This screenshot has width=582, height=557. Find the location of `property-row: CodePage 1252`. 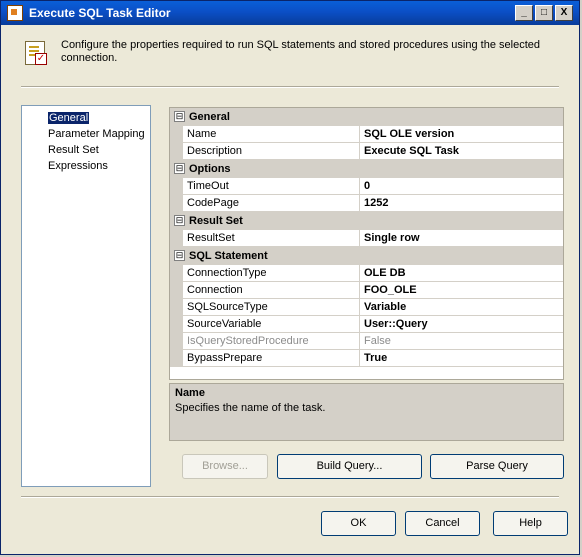

property-row: CodePage 1252 is located at coordinates (366, 203).